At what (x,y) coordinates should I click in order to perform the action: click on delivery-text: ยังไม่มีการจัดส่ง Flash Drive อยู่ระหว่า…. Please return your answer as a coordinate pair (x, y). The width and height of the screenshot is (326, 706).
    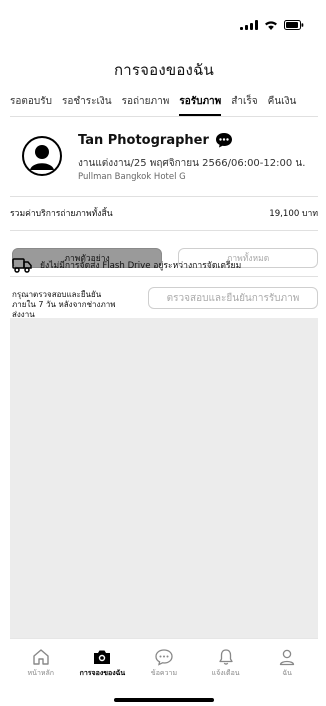
    Looking at the image, I should click on (141, 266).